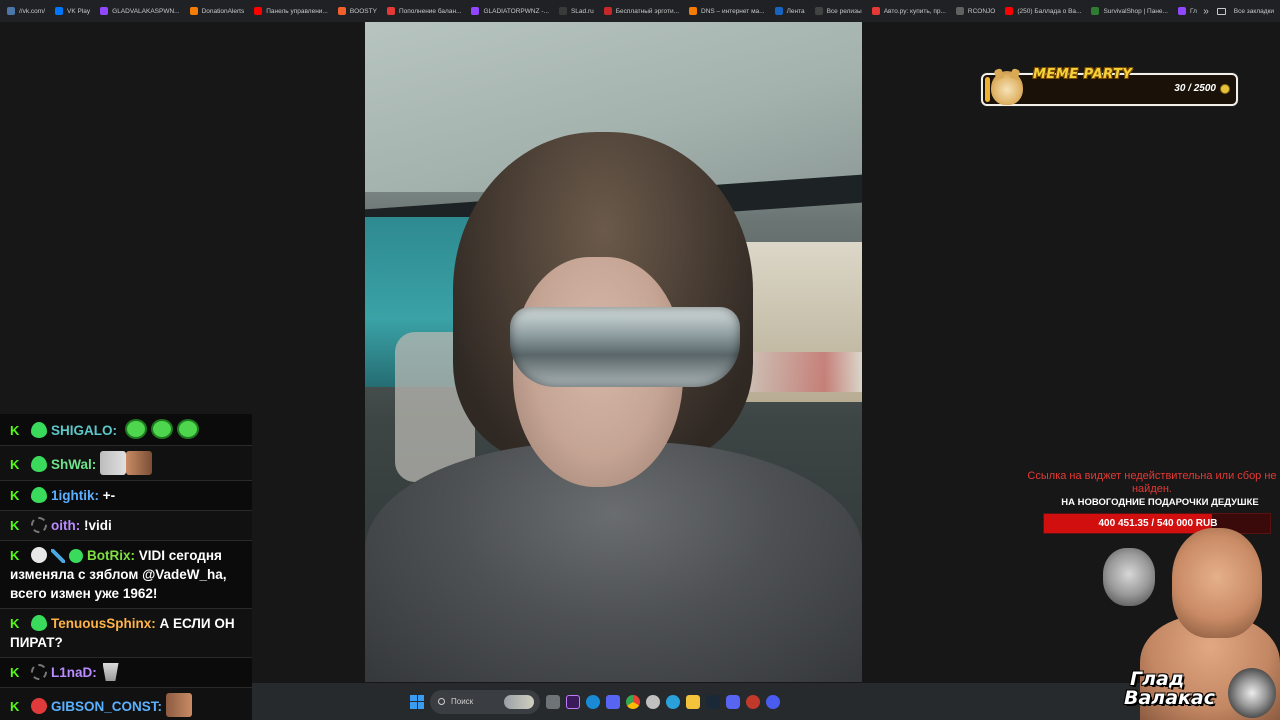  What do you see at coordinates (553, 701) in the screenshot?
I see `task-view-icon` at bounding box center [553, 701].